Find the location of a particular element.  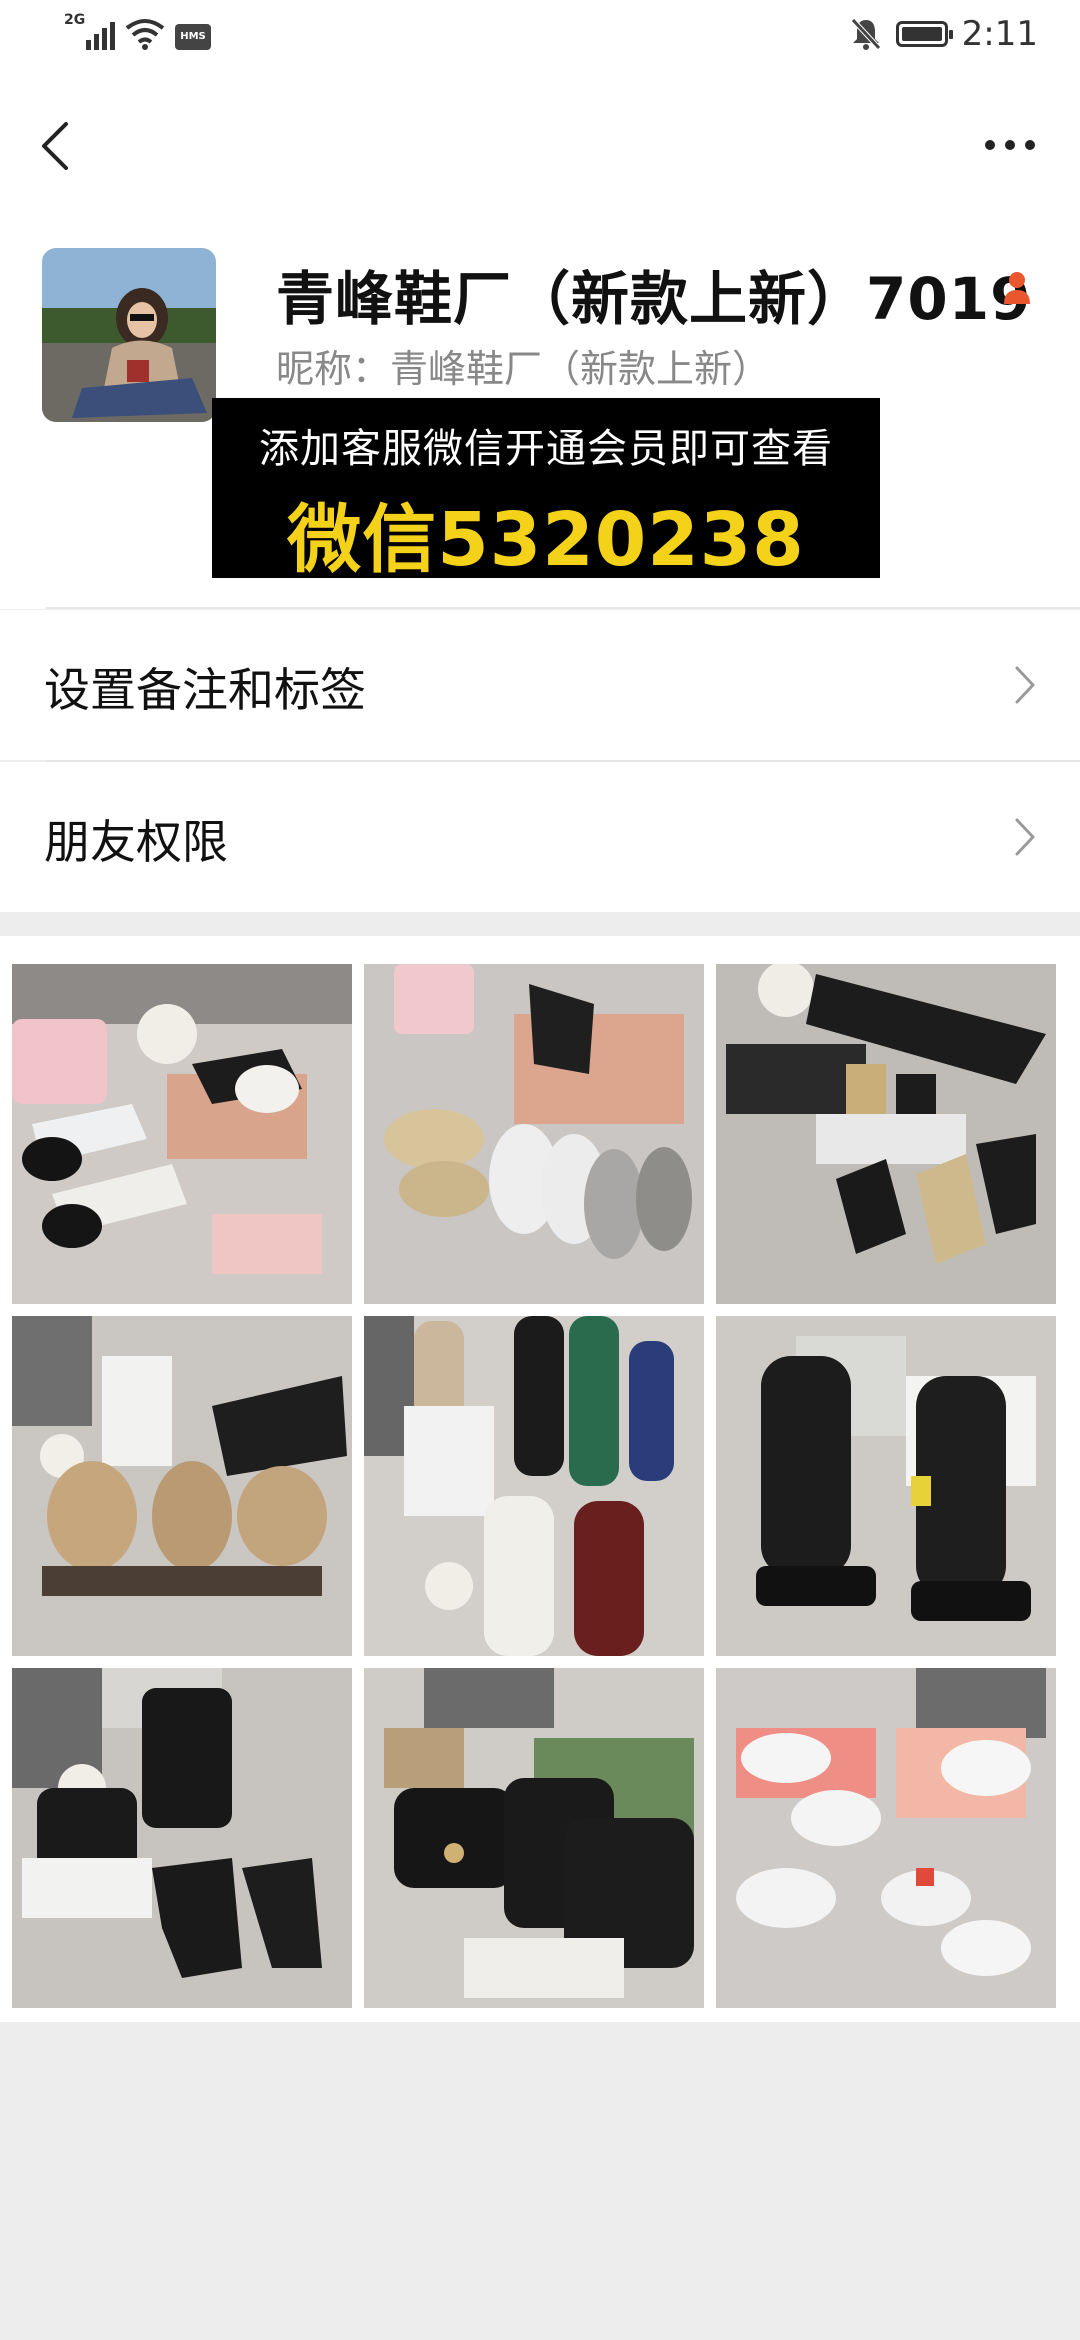

menu-row-remarks-tags: 设置备注和标签 is located at coordinates (540, 685).